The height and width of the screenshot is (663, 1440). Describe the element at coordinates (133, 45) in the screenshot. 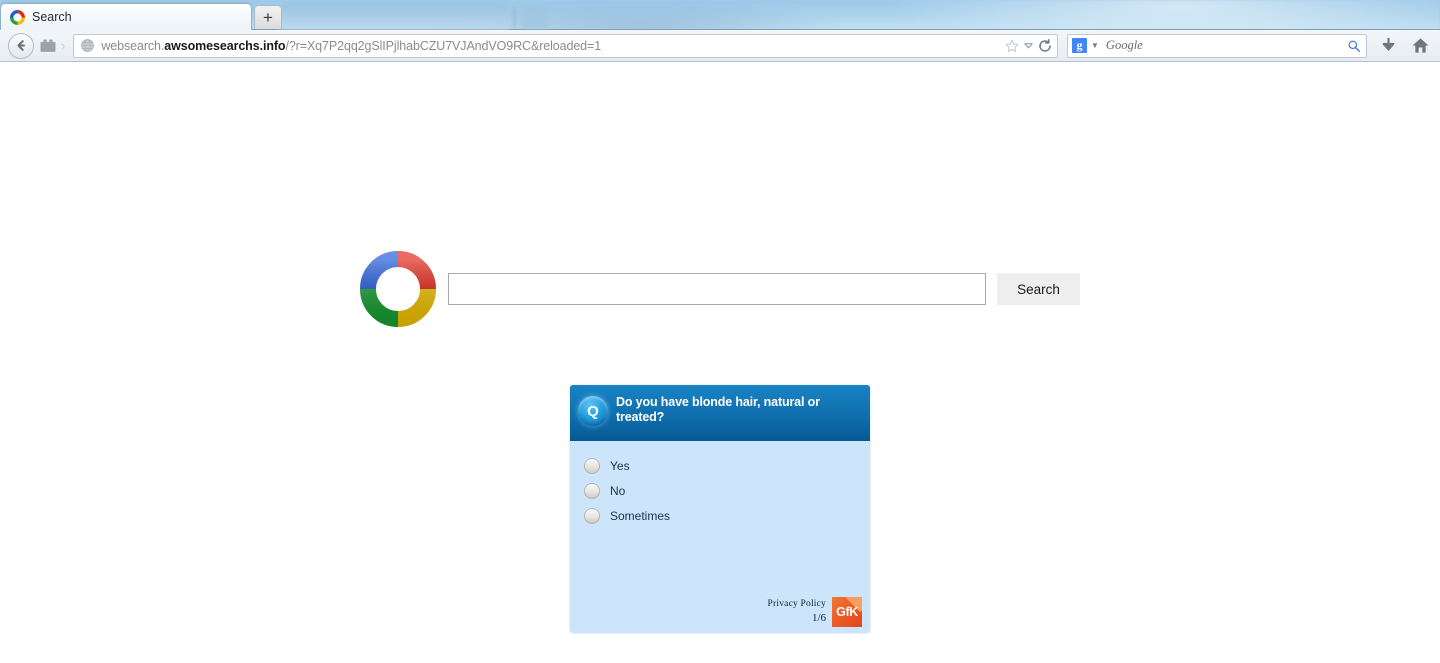

I see `url-prefix: websearch.` at that location.